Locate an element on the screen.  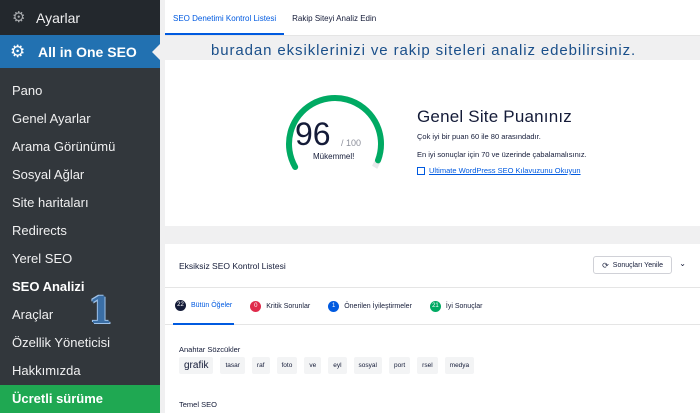
filter-good-results: 21 İyi Sonuçlar is located at coordinates (456, 306).